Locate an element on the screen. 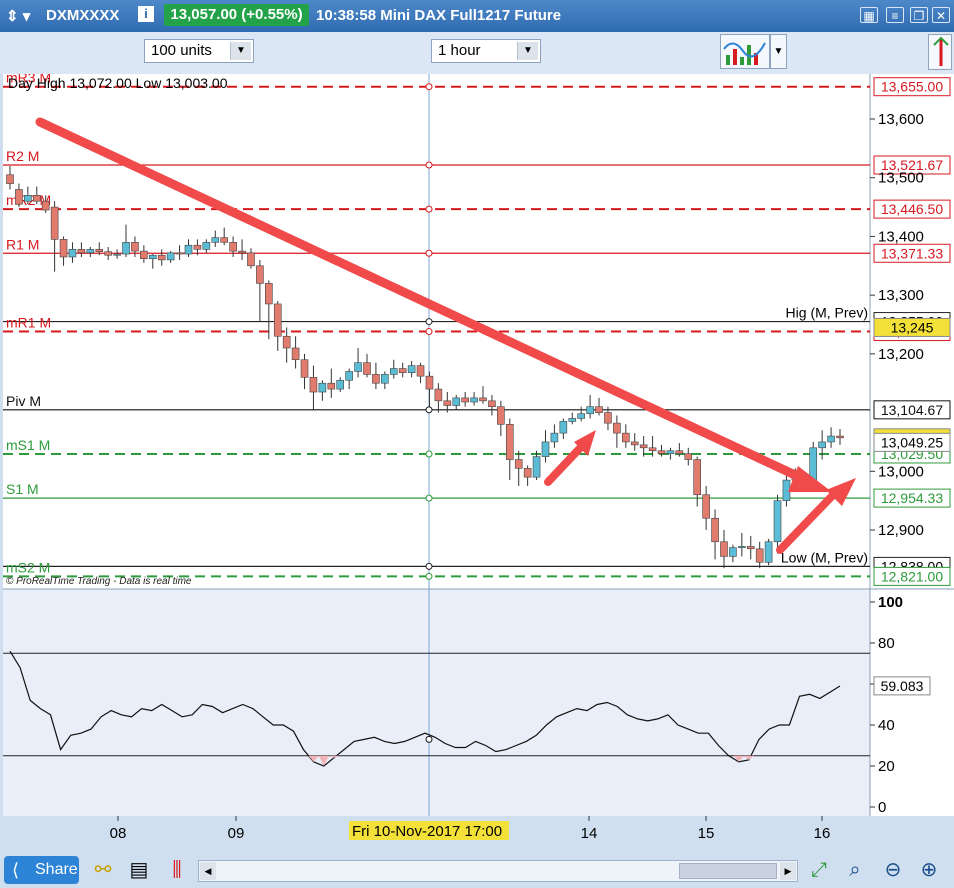 This screenshot has height=888, width=954. scroll-left-icon: ◀ is located at coordinates (208, 871).